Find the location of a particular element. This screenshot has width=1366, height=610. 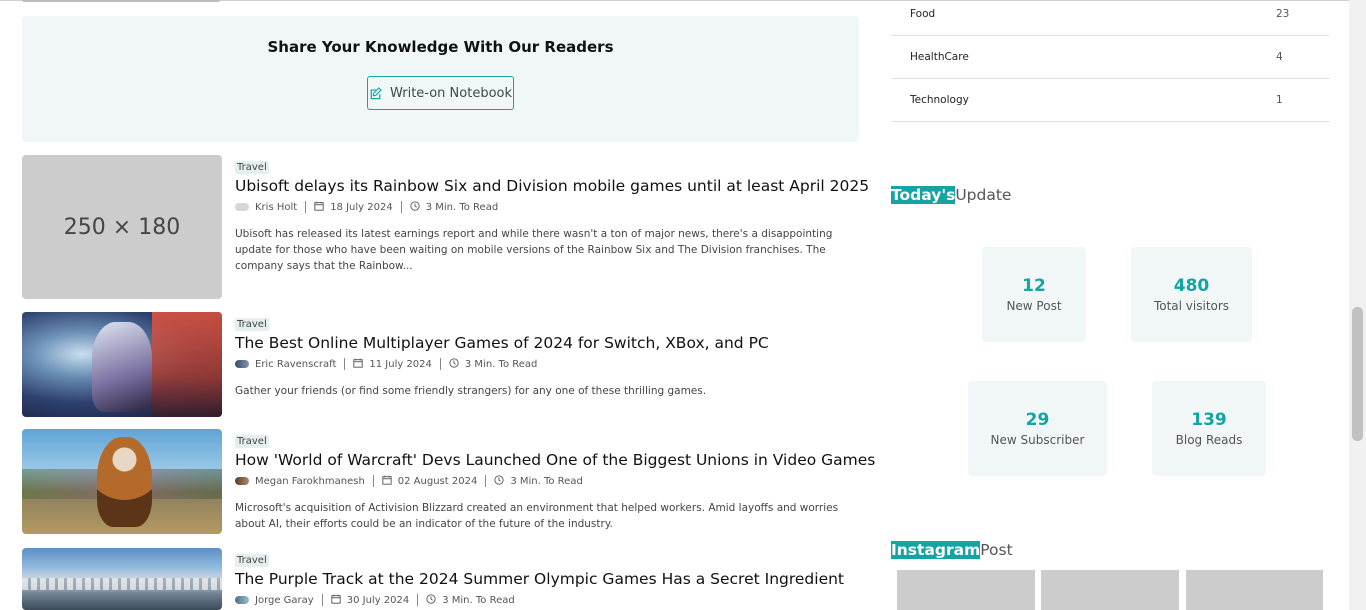

todays-update-heading: Today'sUpdate is located at coordinates (951, 195).